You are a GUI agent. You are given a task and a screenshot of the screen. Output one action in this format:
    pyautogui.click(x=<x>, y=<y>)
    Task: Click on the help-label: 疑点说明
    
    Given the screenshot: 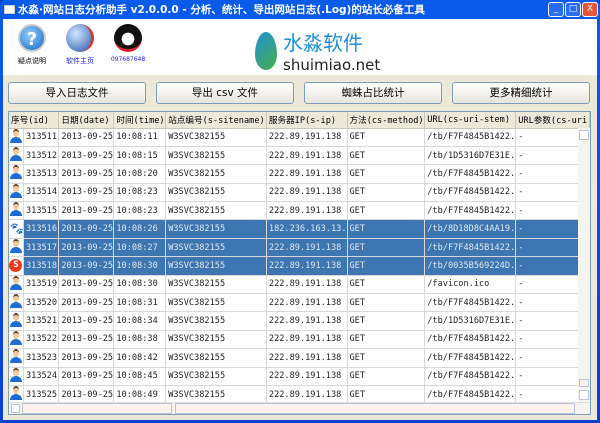 What is the action you would take?
    pyautogui.click(x=32, y=61)
    